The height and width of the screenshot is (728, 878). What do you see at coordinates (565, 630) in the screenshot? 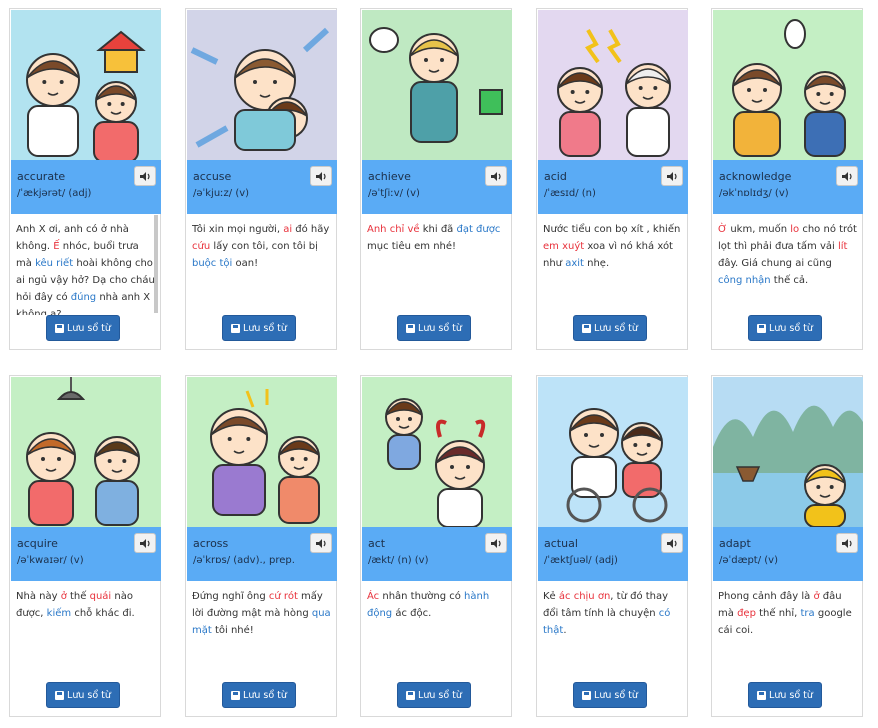
I see `description-segment: .` at bounding box center [565, 630].